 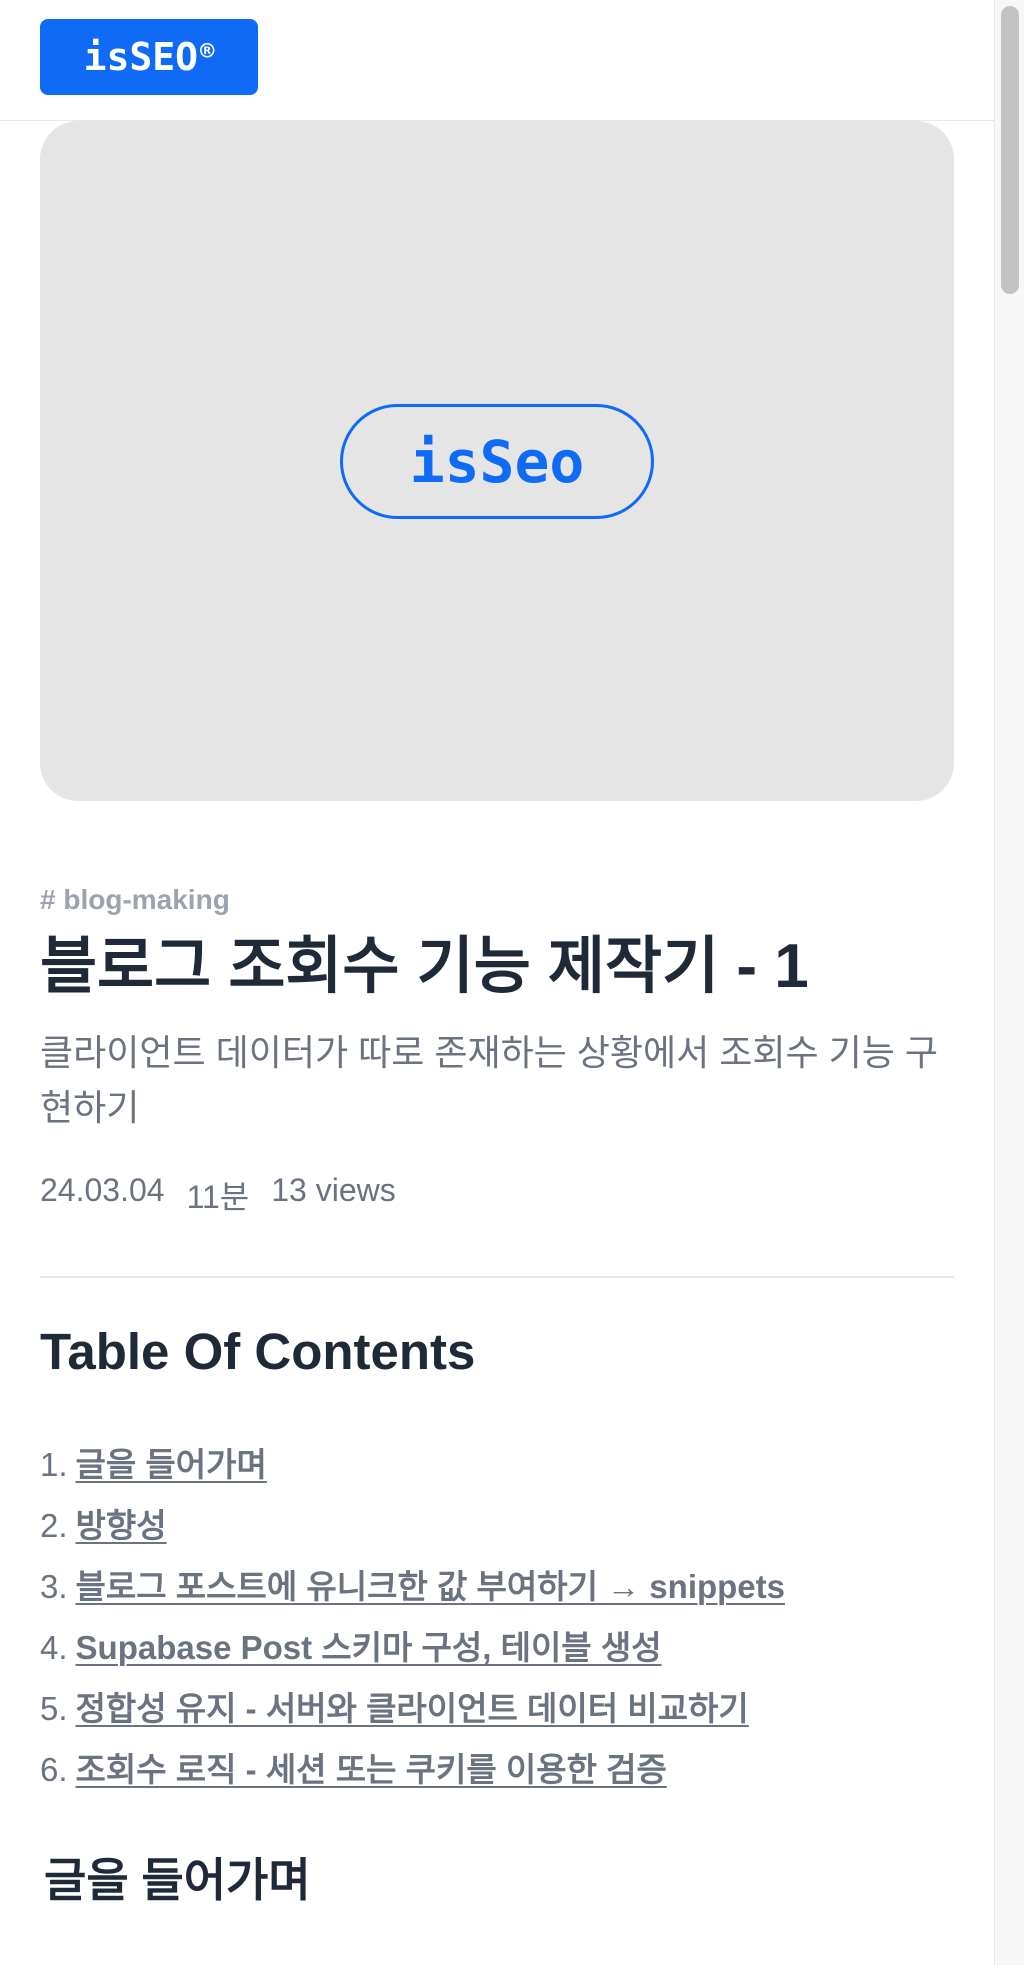 What do you see at coordinates (412, 1525) in the screenshot?
I see `toc-item: 2. 방향성` at bounding box center [412, 1525].